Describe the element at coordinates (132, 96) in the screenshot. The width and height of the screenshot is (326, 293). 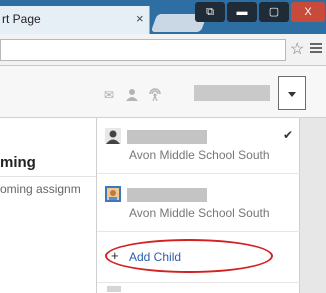
I see `person-icon` at that location.